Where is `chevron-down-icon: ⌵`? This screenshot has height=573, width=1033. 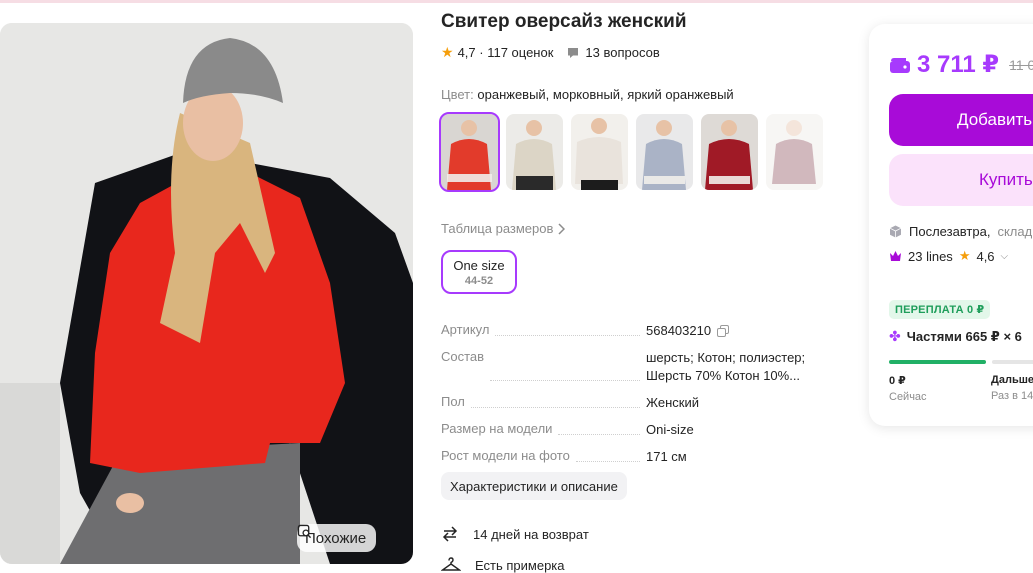
chevron-down-icon: ⌵ is located at coordinates (1004, 256).